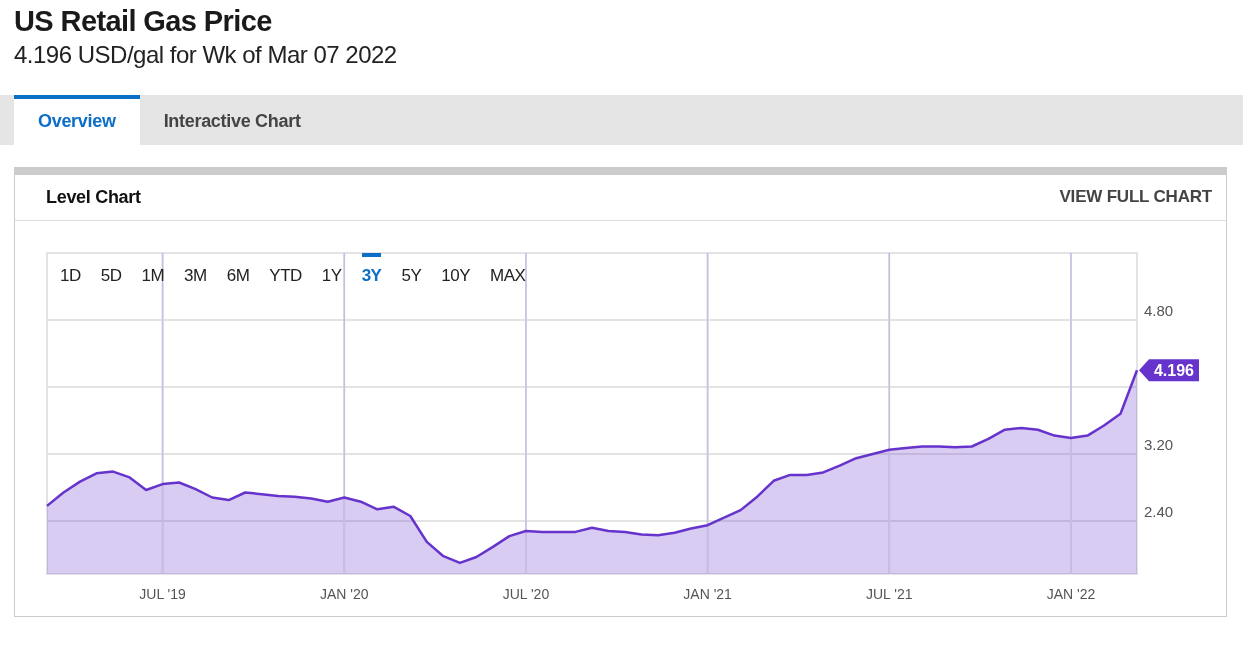  I want to click on x-axis-label: JUL '20, so click(526, 593).